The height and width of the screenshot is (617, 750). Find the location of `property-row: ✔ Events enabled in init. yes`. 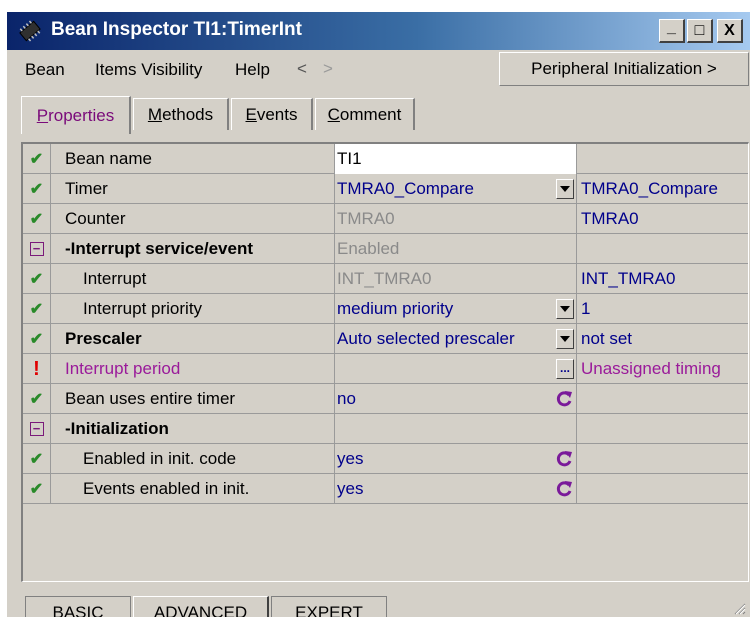

property-row: ✔ Events enabled in init. yes is located at coordinates (385, 489).